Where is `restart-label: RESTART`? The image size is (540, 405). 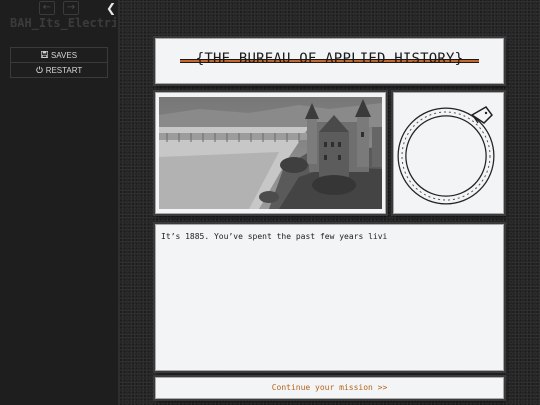 restart-label: RESTART is located at coordinates (64, 70).